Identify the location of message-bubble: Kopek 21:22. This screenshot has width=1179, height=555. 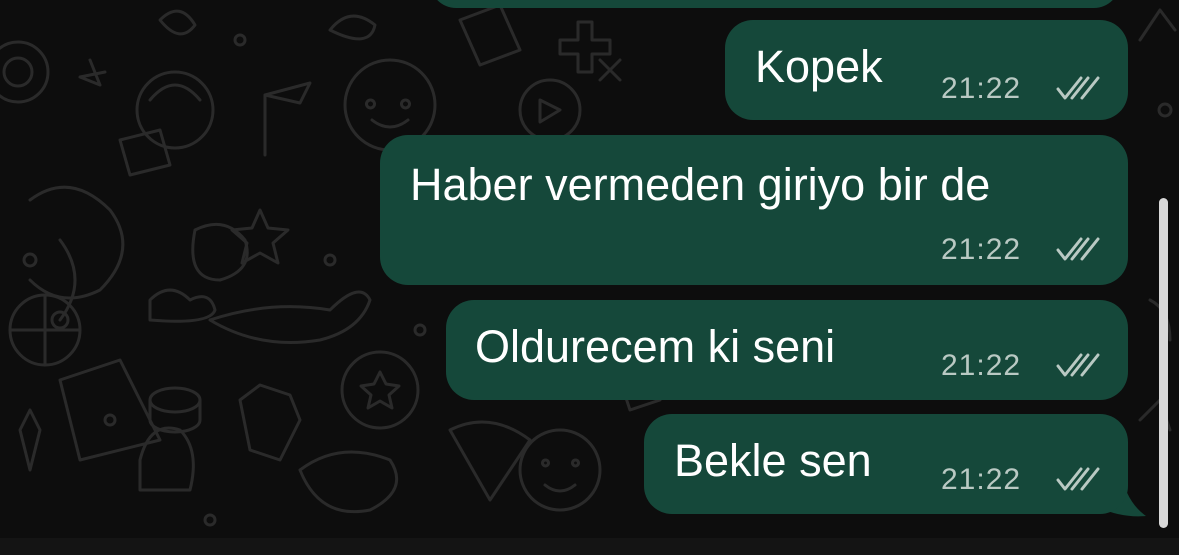
(926, 70).